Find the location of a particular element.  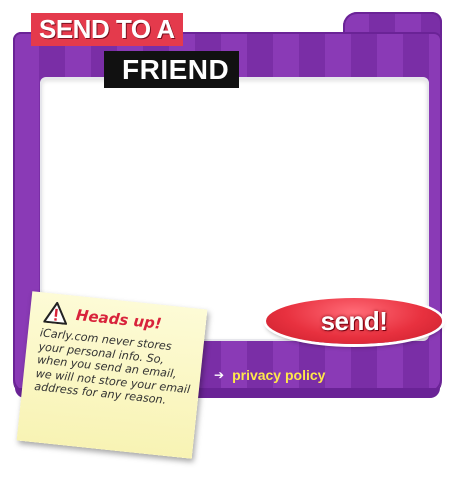

note-heading: Heads up! is located at coordinates (119, 319).